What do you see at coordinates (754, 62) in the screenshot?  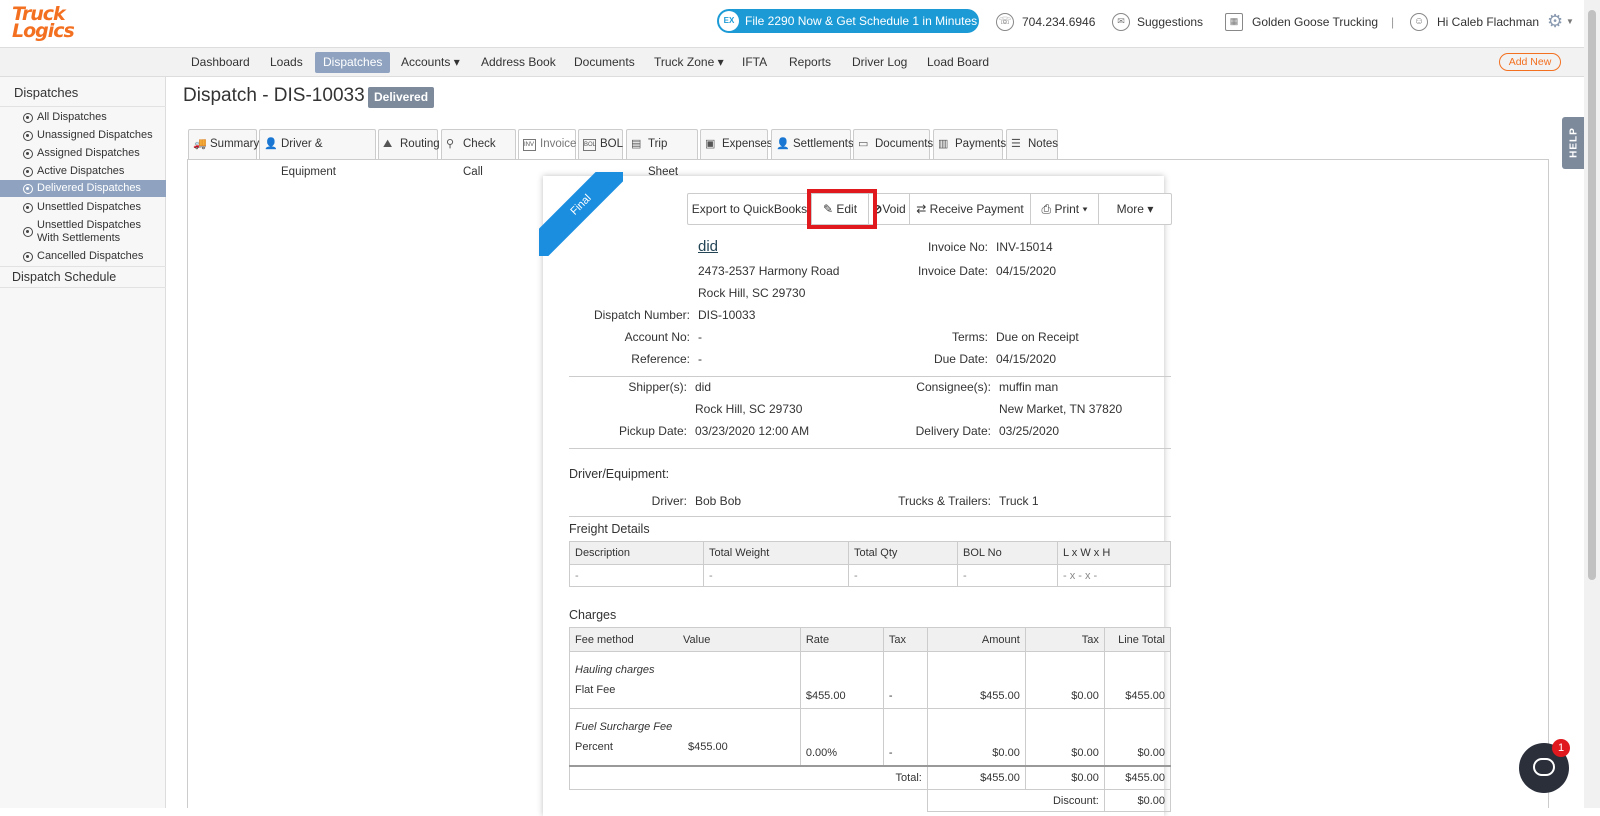 I see `nav-ifta: IFTA` at bounding box center [754, 62].